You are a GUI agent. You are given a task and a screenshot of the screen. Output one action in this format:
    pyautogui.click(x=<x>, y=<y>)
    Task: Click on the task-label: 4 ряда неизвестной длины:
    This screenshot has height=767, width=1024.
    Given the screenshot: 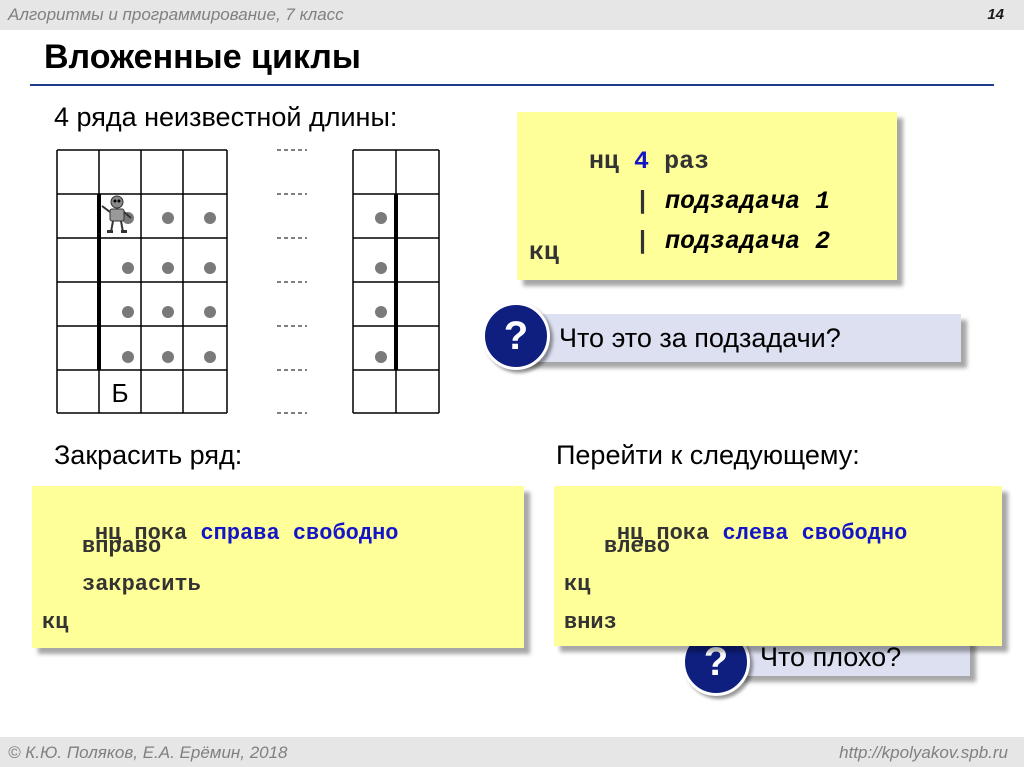 What is the action you would take?
    pyautogui.click(x=226, y=117)
    